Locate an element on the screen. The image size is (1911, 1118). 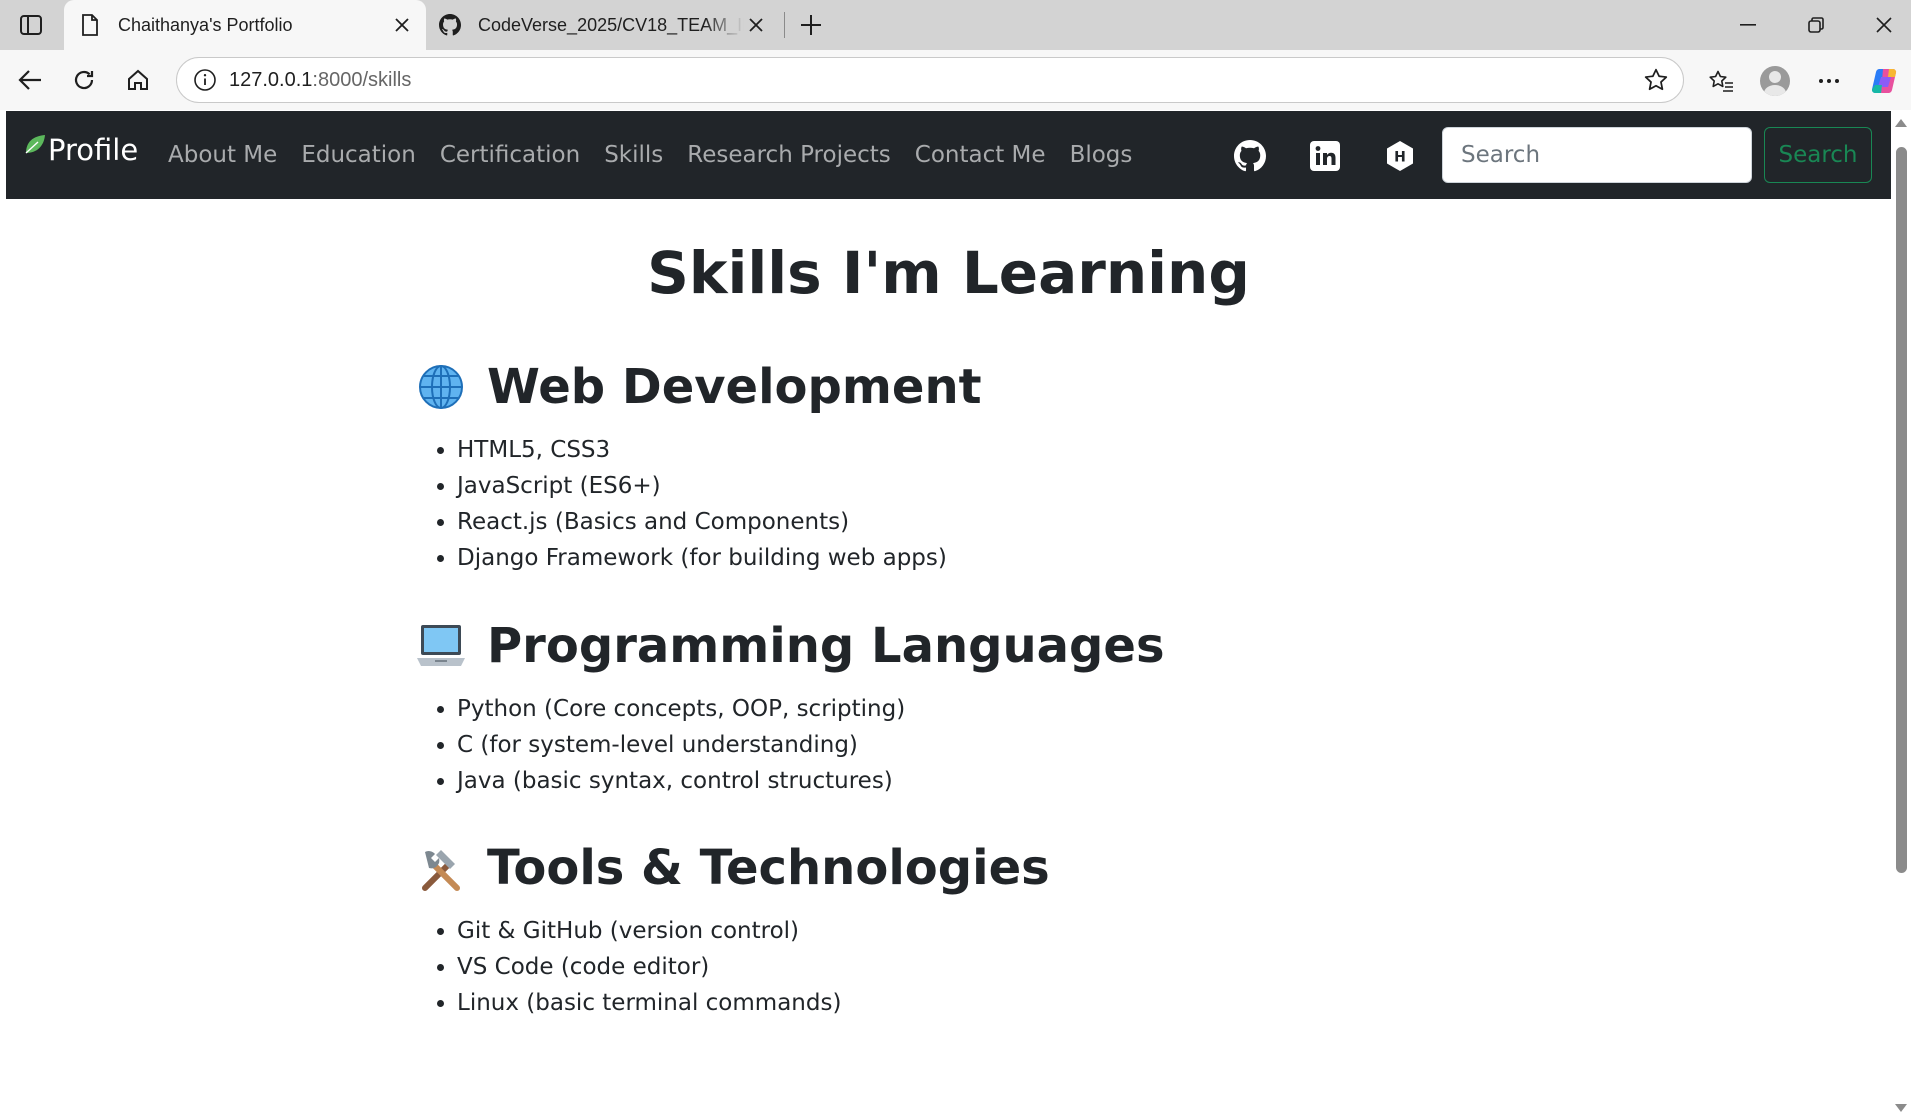
tools-icon is located at coordinates (441, 868).